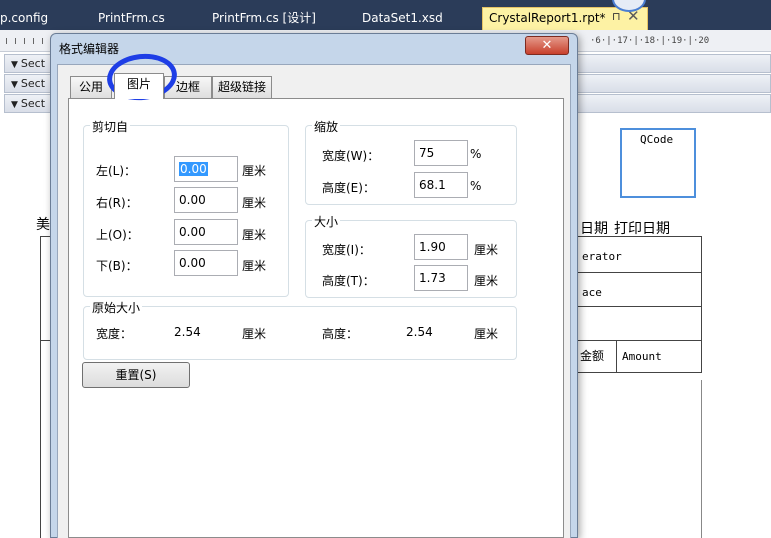 This screenshot has height=538, width=771. Describe the element at coordinates (139, 86) in the screenshot. I see `tab-picture: 图片` at that location.